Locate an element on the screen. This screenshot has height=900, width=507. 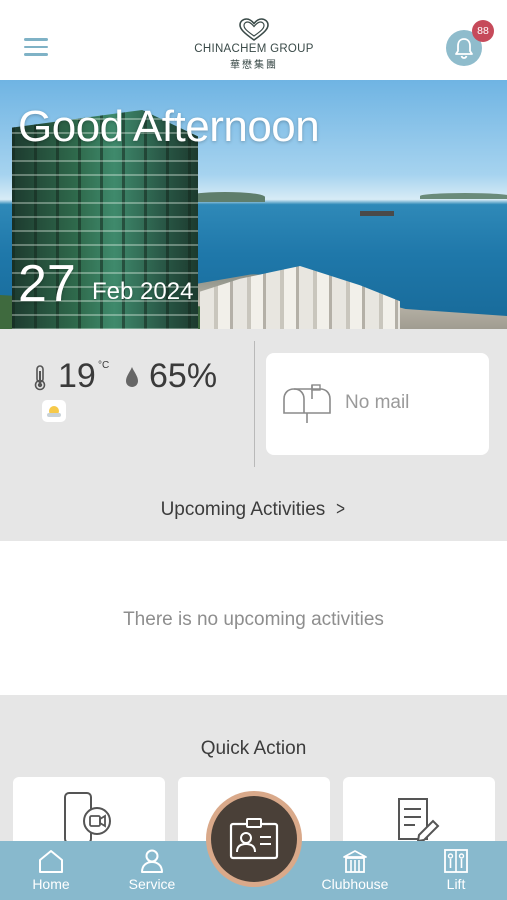
app-header: CHINACHEM GROUP 華懋集團 88 is located at coordinates (253, 40).